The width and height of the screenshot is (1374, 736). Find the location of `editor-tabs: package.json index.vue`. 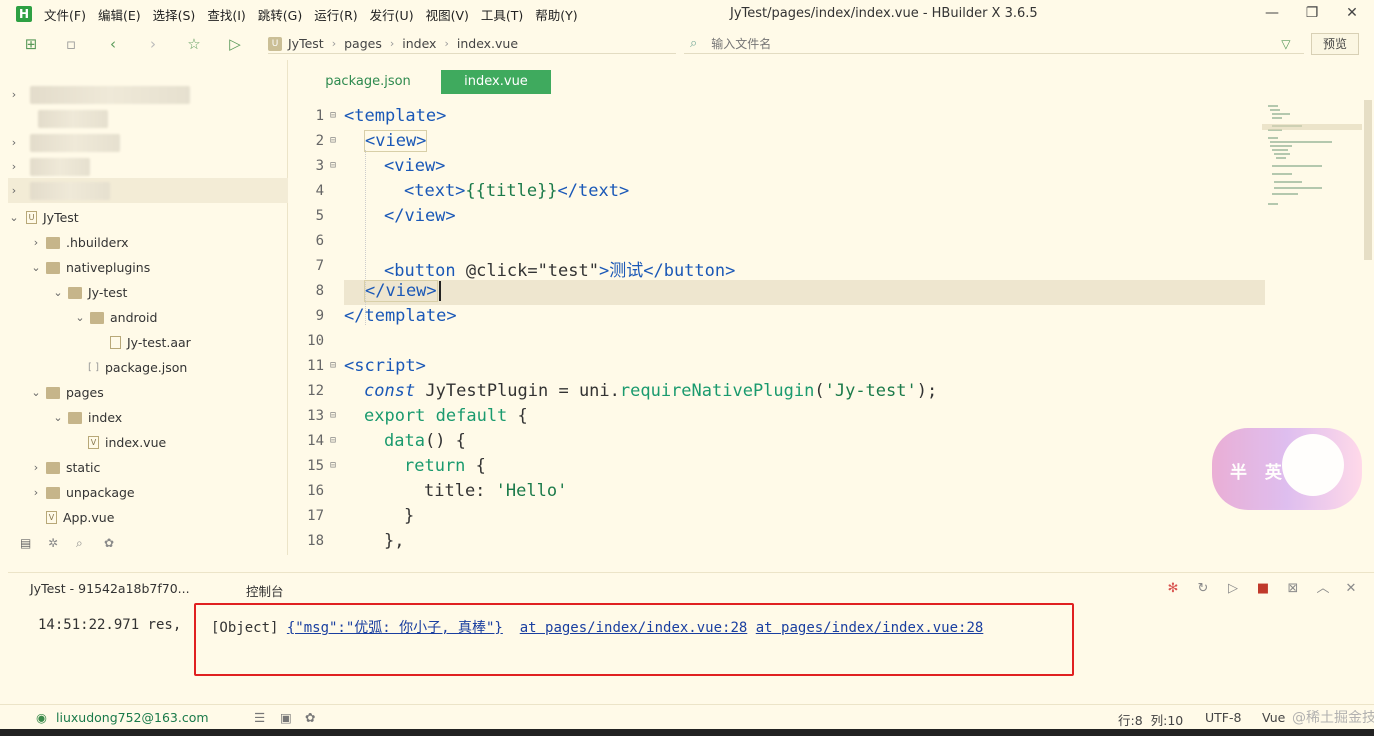

editor-tabs: package.json index.vue is located at coordinates (833, 78).